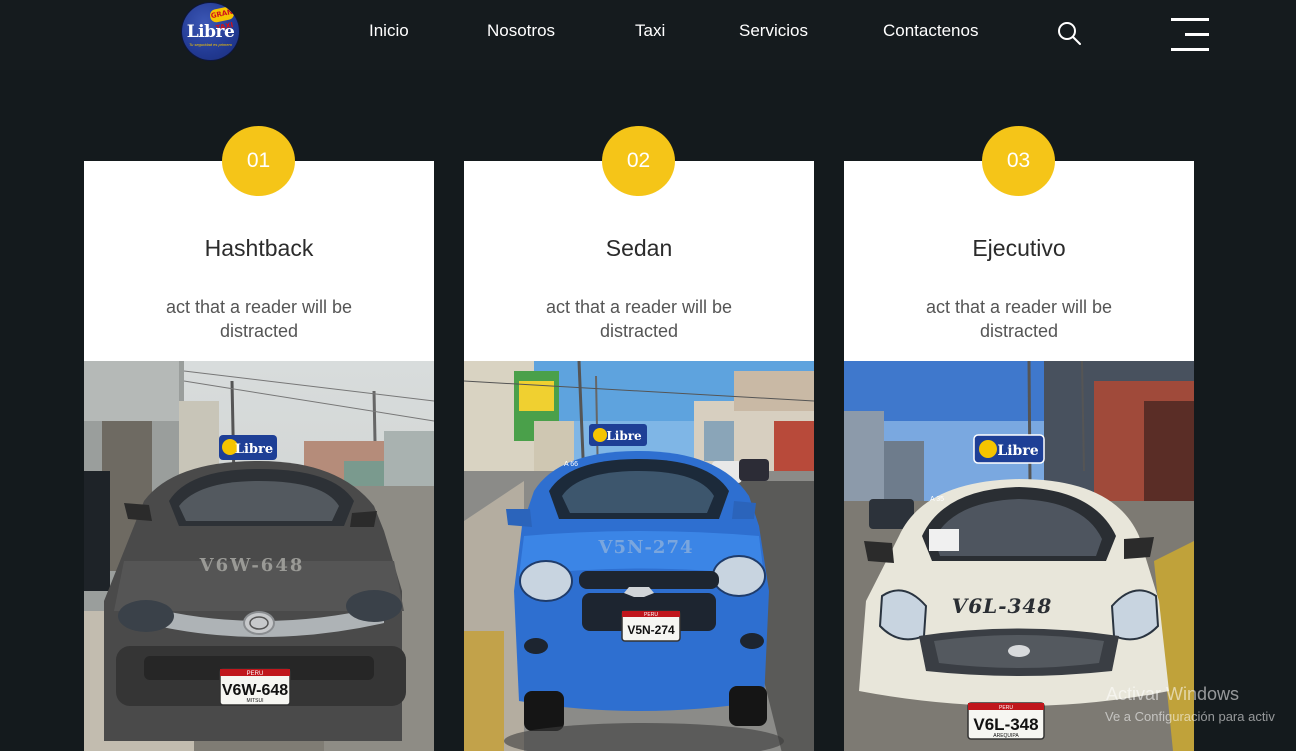 The width and height of the screenshot is (1296, 751). What do you see at coordinates (1002, 606) in the screenshot?
I see `hood-plate-text: V6L-348` at bounding box center [1002, 606].